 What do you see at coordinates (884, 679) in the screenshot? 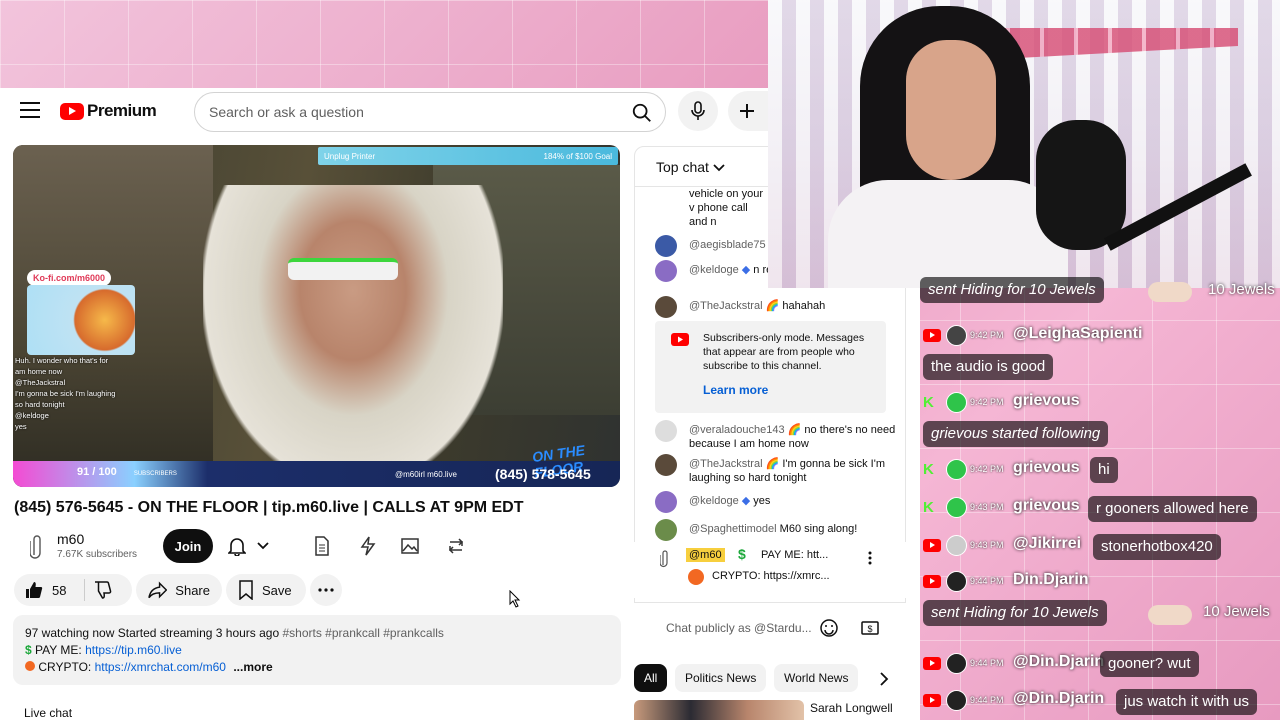
I see `chevron-right-icon` at bounding box center [884, 679].